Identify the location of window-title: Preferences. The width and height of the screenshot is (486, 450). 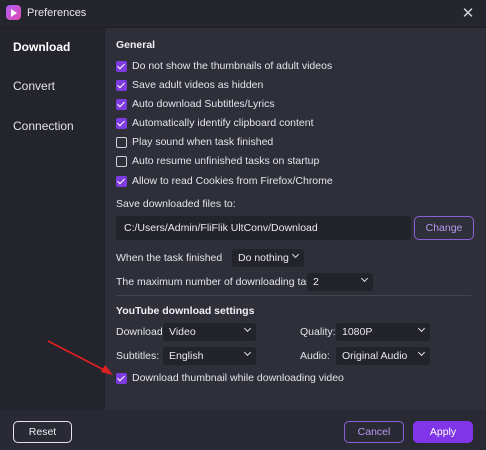
(57, 13).